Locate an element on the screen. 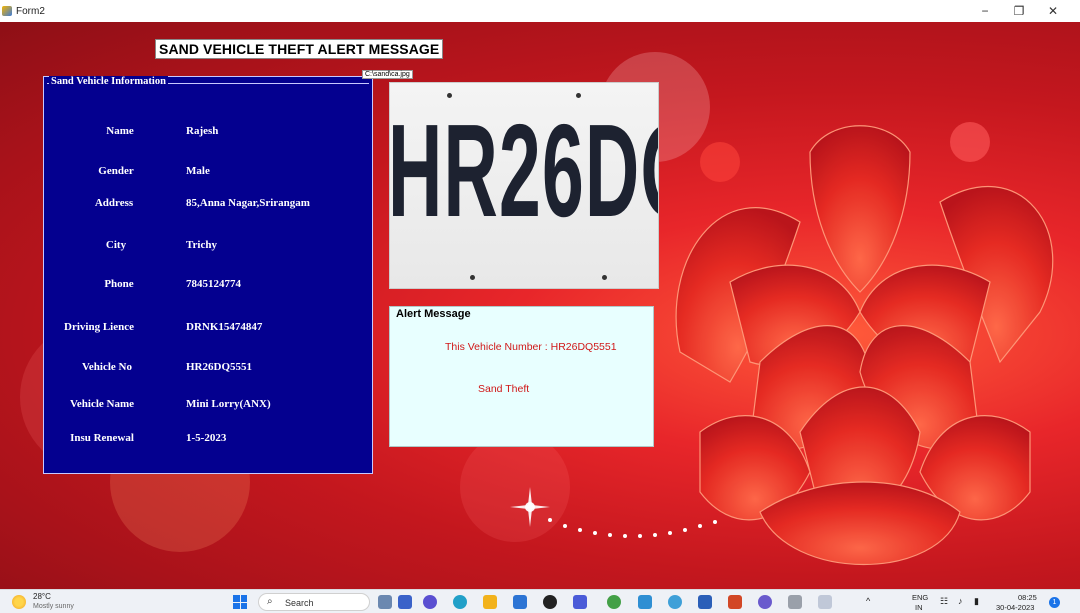 The height and width of the screenshot is (613, 1080). window-title-bar: Form2 − ❐ ✕ is located at coordinates (540, 11).